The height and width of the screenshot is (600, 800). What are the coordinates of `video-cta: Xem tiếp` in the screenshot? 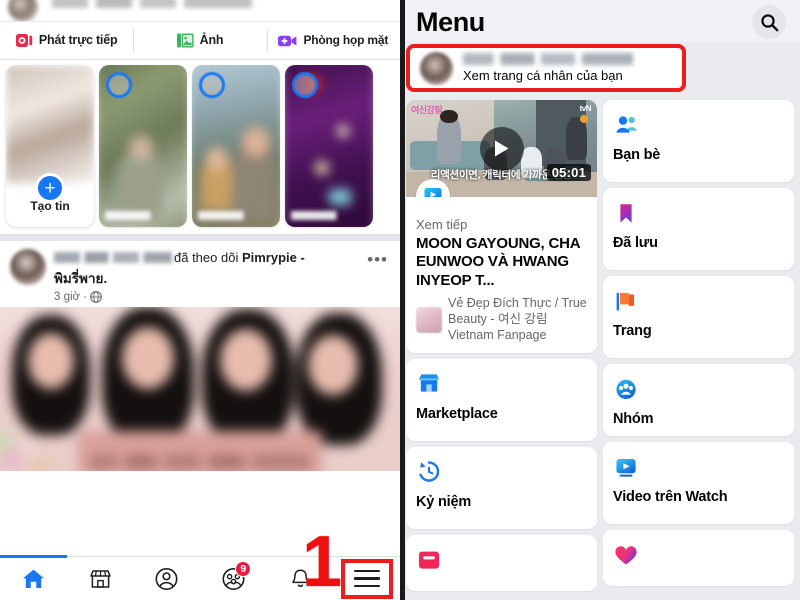 It's located at (501, 224).